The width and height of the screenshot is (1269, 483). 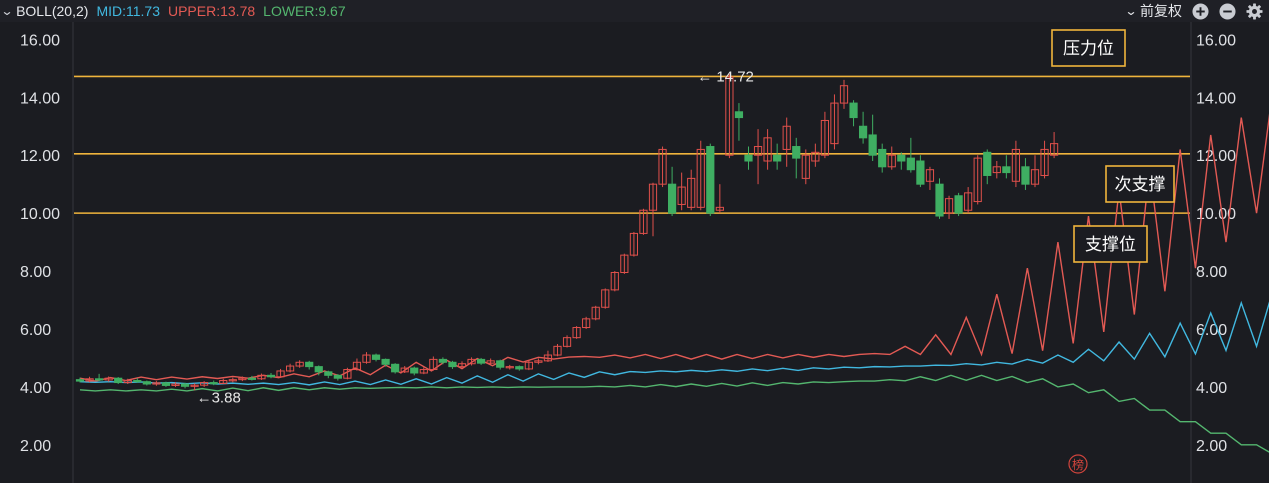 What do you see at coordinates (1211, 330) in the screenshot?
I see `y-tick-label-right: 6.00` at bounding box center [1211, 330].